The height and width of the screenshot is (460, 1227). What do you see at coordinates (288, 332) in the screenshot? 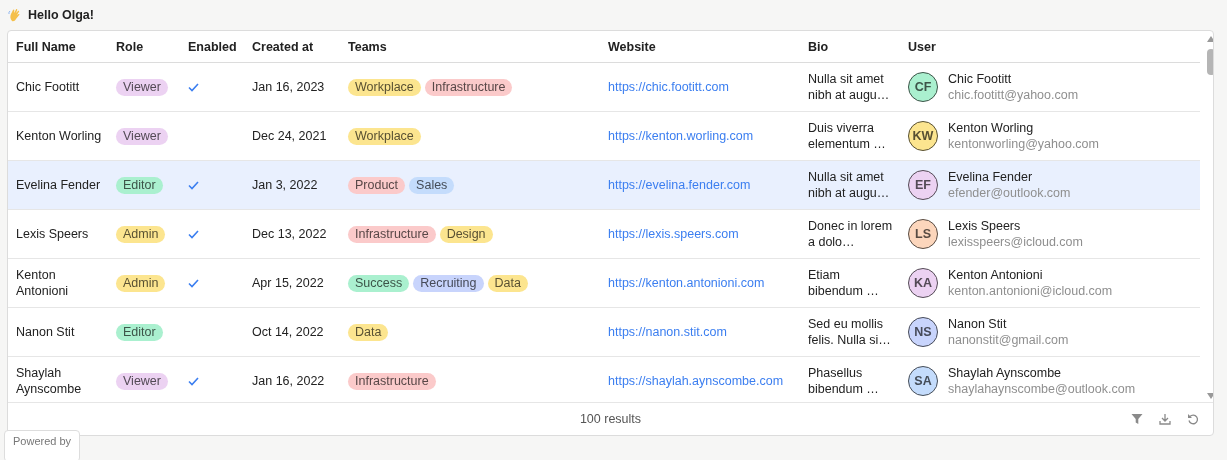
I see `date-cell: Oct 14, 2022` at bounding box center [288, 332].